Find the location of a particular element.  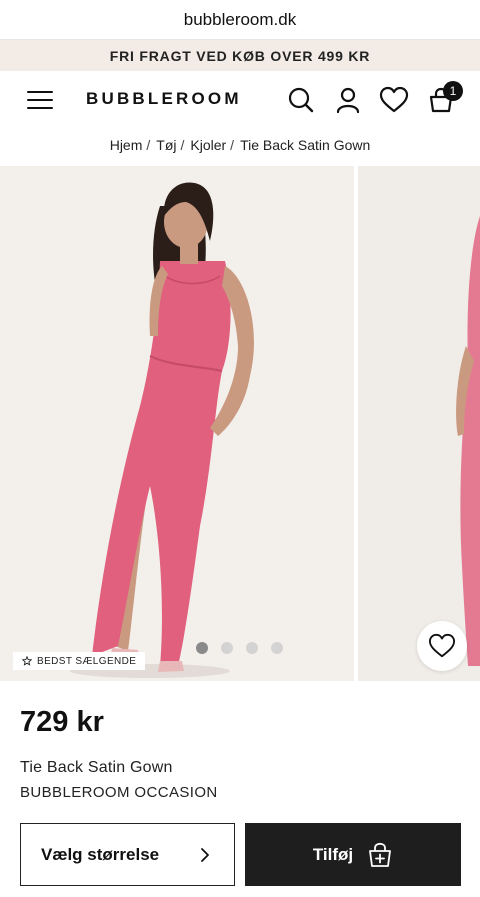

browser-url-bar: bubbleroom.dk is located at coordinates (240, 20).